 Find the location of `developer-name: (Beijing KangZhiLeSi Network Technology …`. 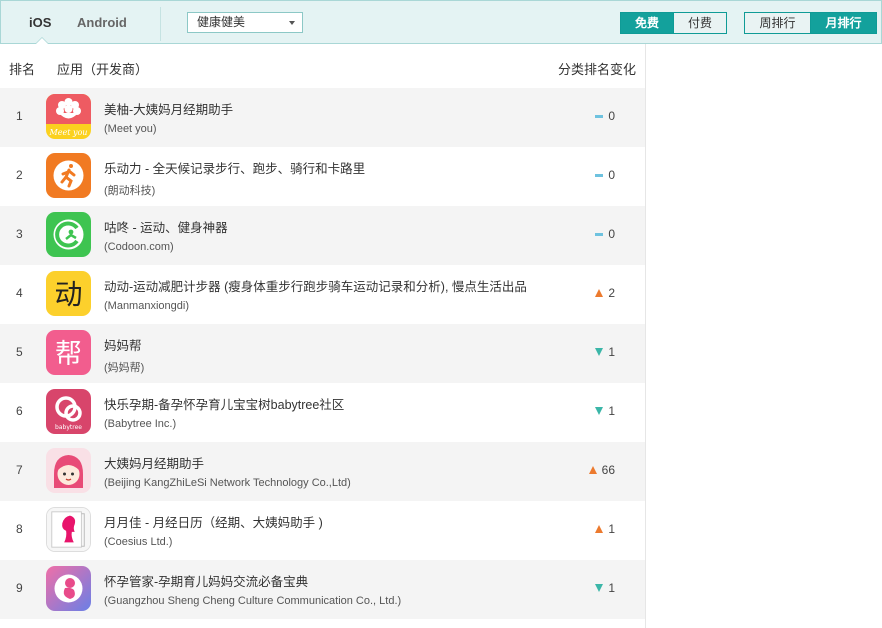

developer-name: (Beijing KangZhiLeSi Network Technology … is located at coordinates (227, 483).